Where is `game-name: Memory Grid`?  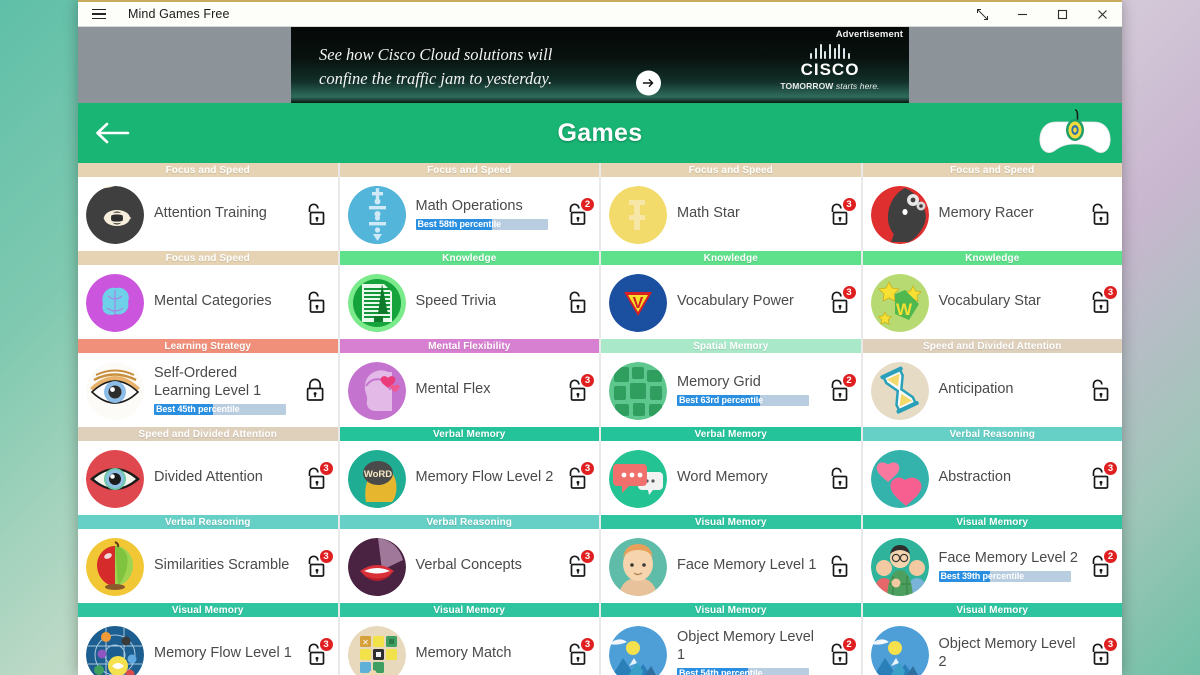 game-name: Memory Grid is located at coordinates (719, 382).